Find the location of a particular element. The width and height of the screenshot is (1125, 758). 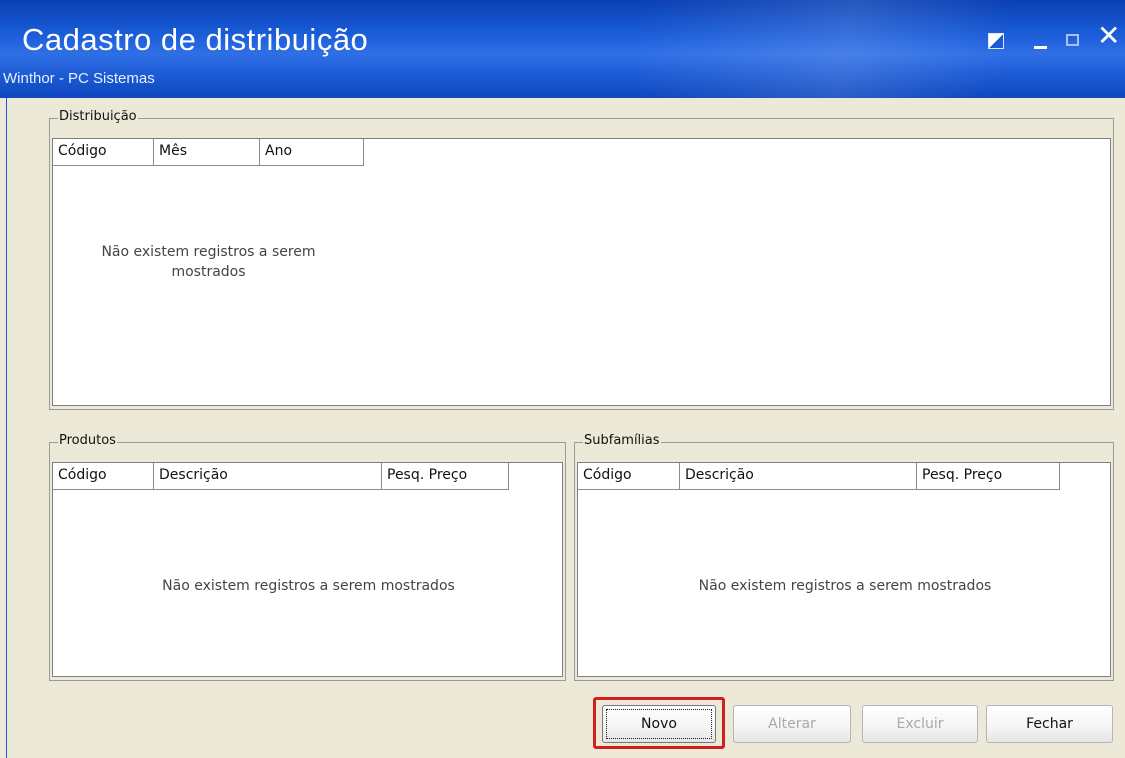

fechar-button-label: Fechar is located at coordinates (1049, 724).